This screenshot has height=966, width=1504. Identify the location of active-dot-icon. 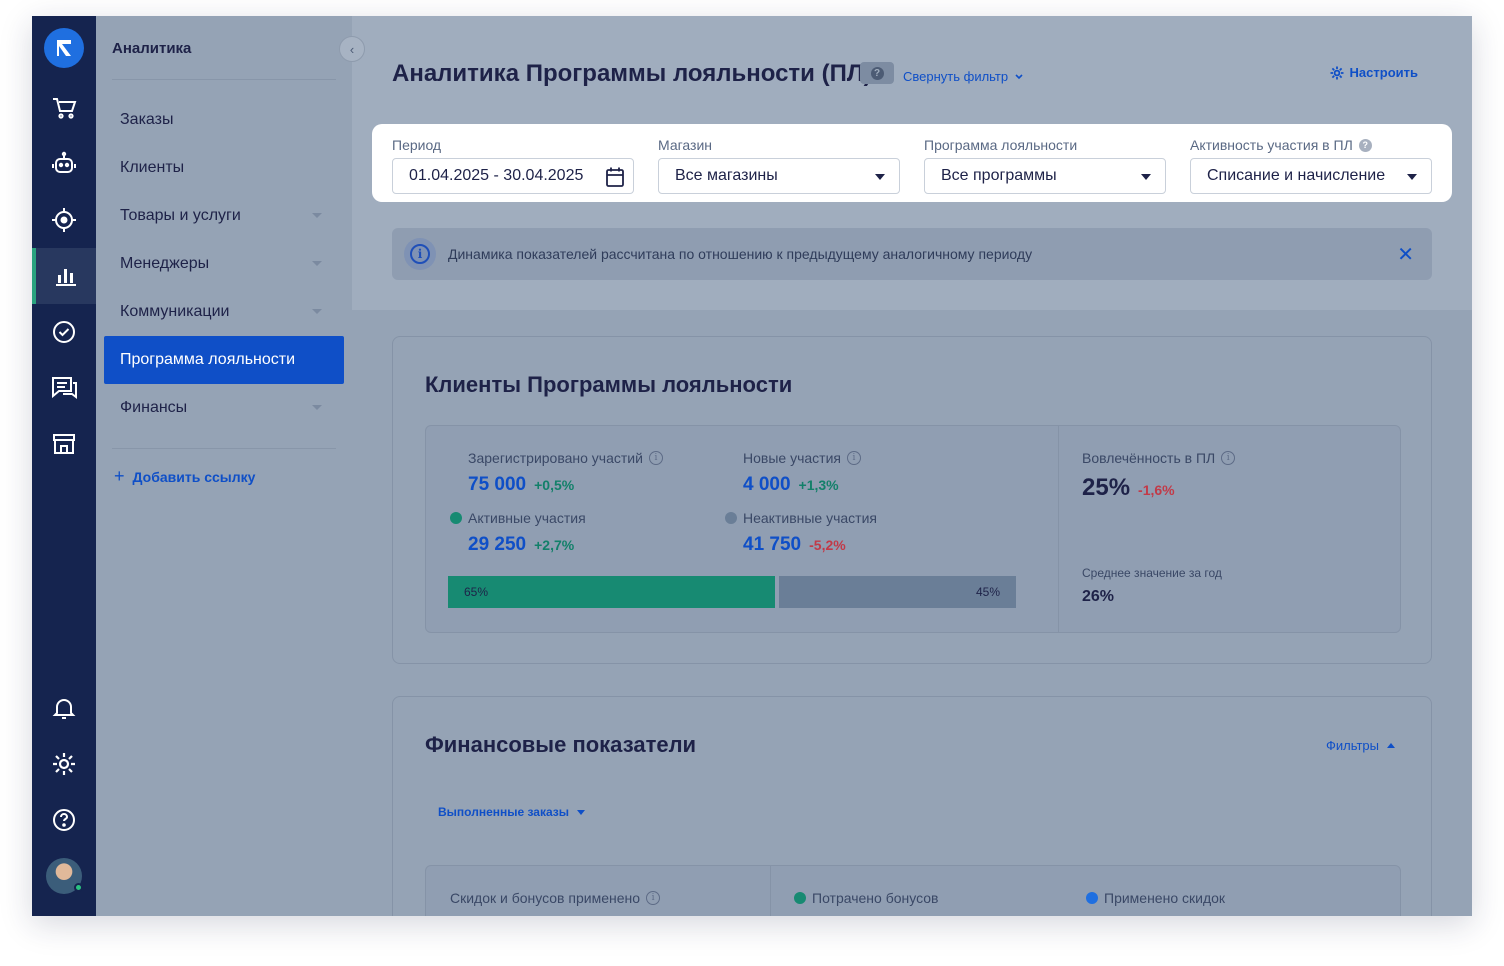
(456, 518).